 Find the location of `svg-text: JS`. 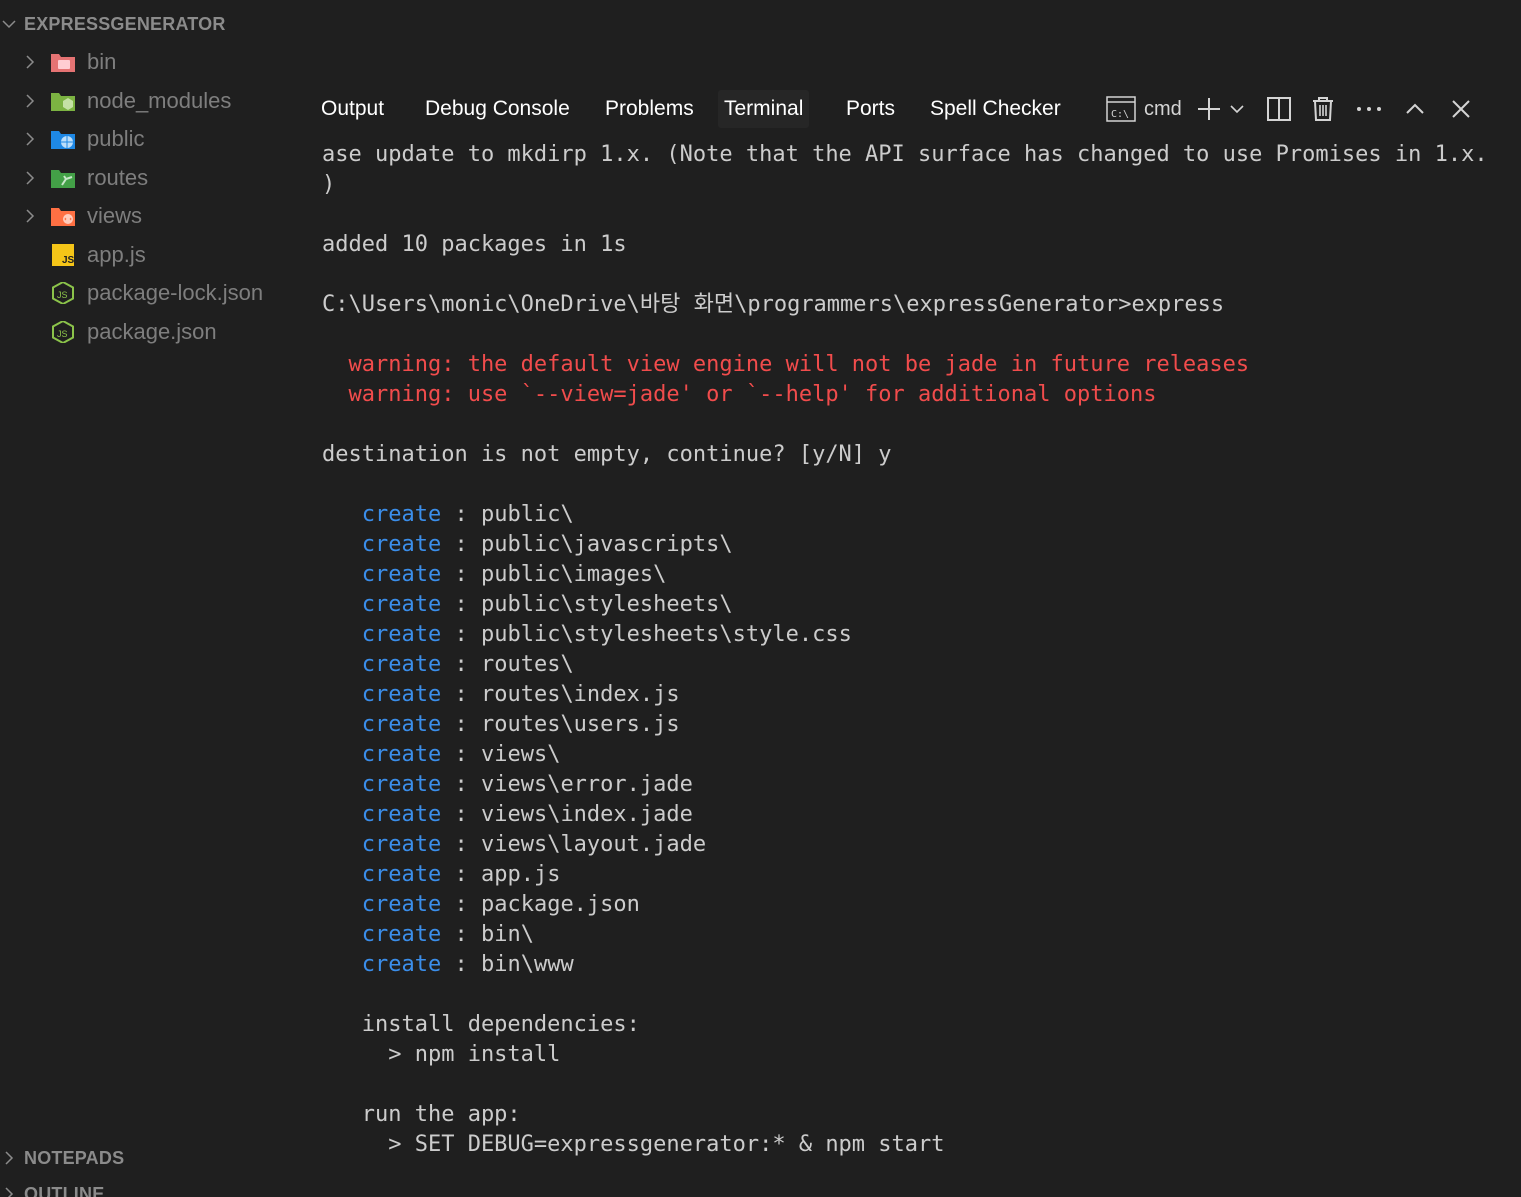

svg-text: JS is located at coordinates (62, 334).